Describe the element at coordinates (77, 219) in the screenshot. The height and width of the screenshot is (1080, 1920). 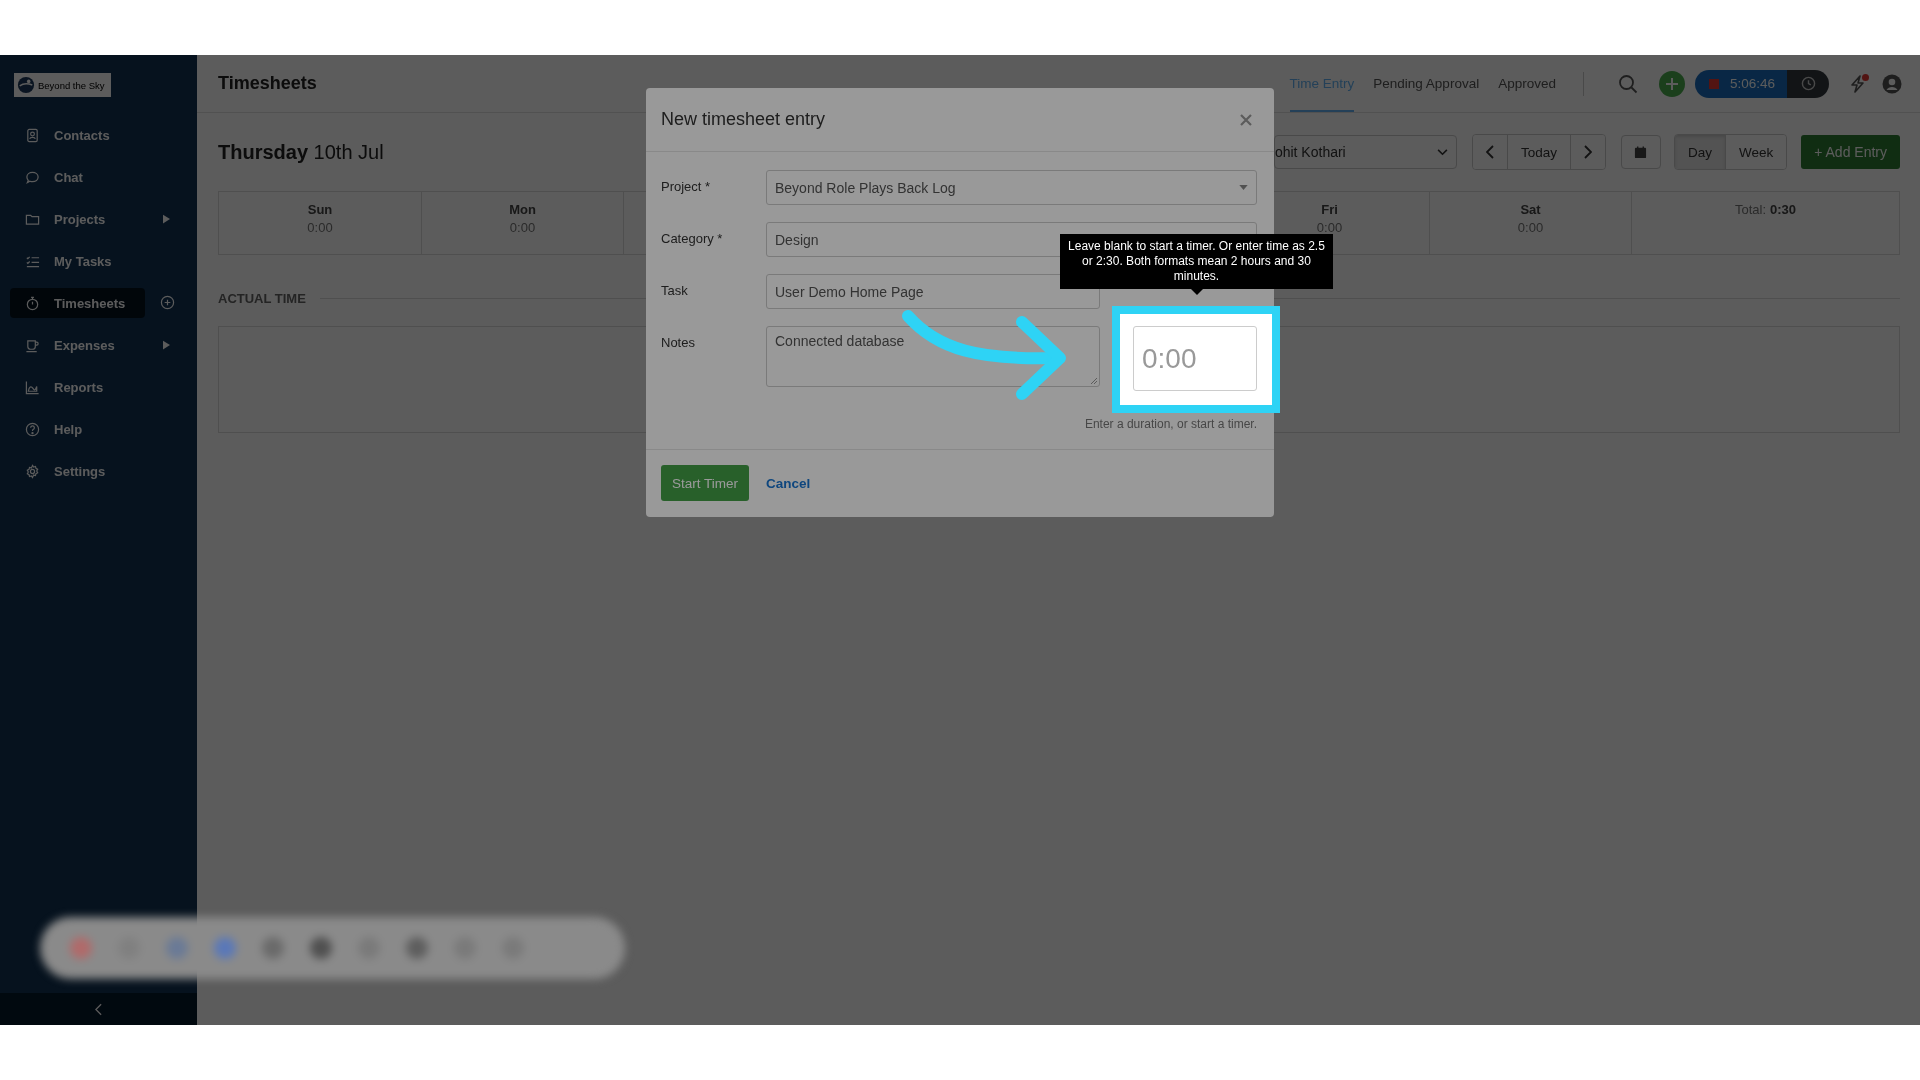
I see `sidebar-item: Projects` at that location.